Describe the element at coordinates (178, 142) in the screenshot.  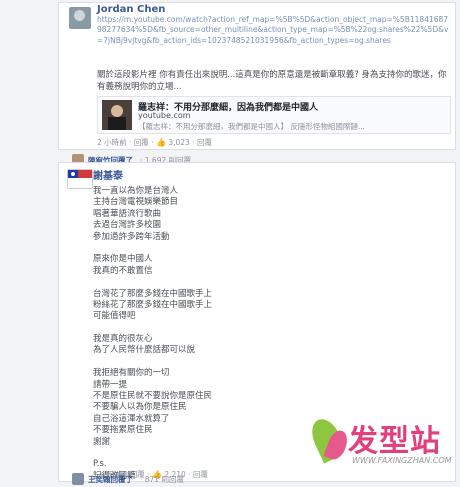
I see `like-count: 3,023` at that location.